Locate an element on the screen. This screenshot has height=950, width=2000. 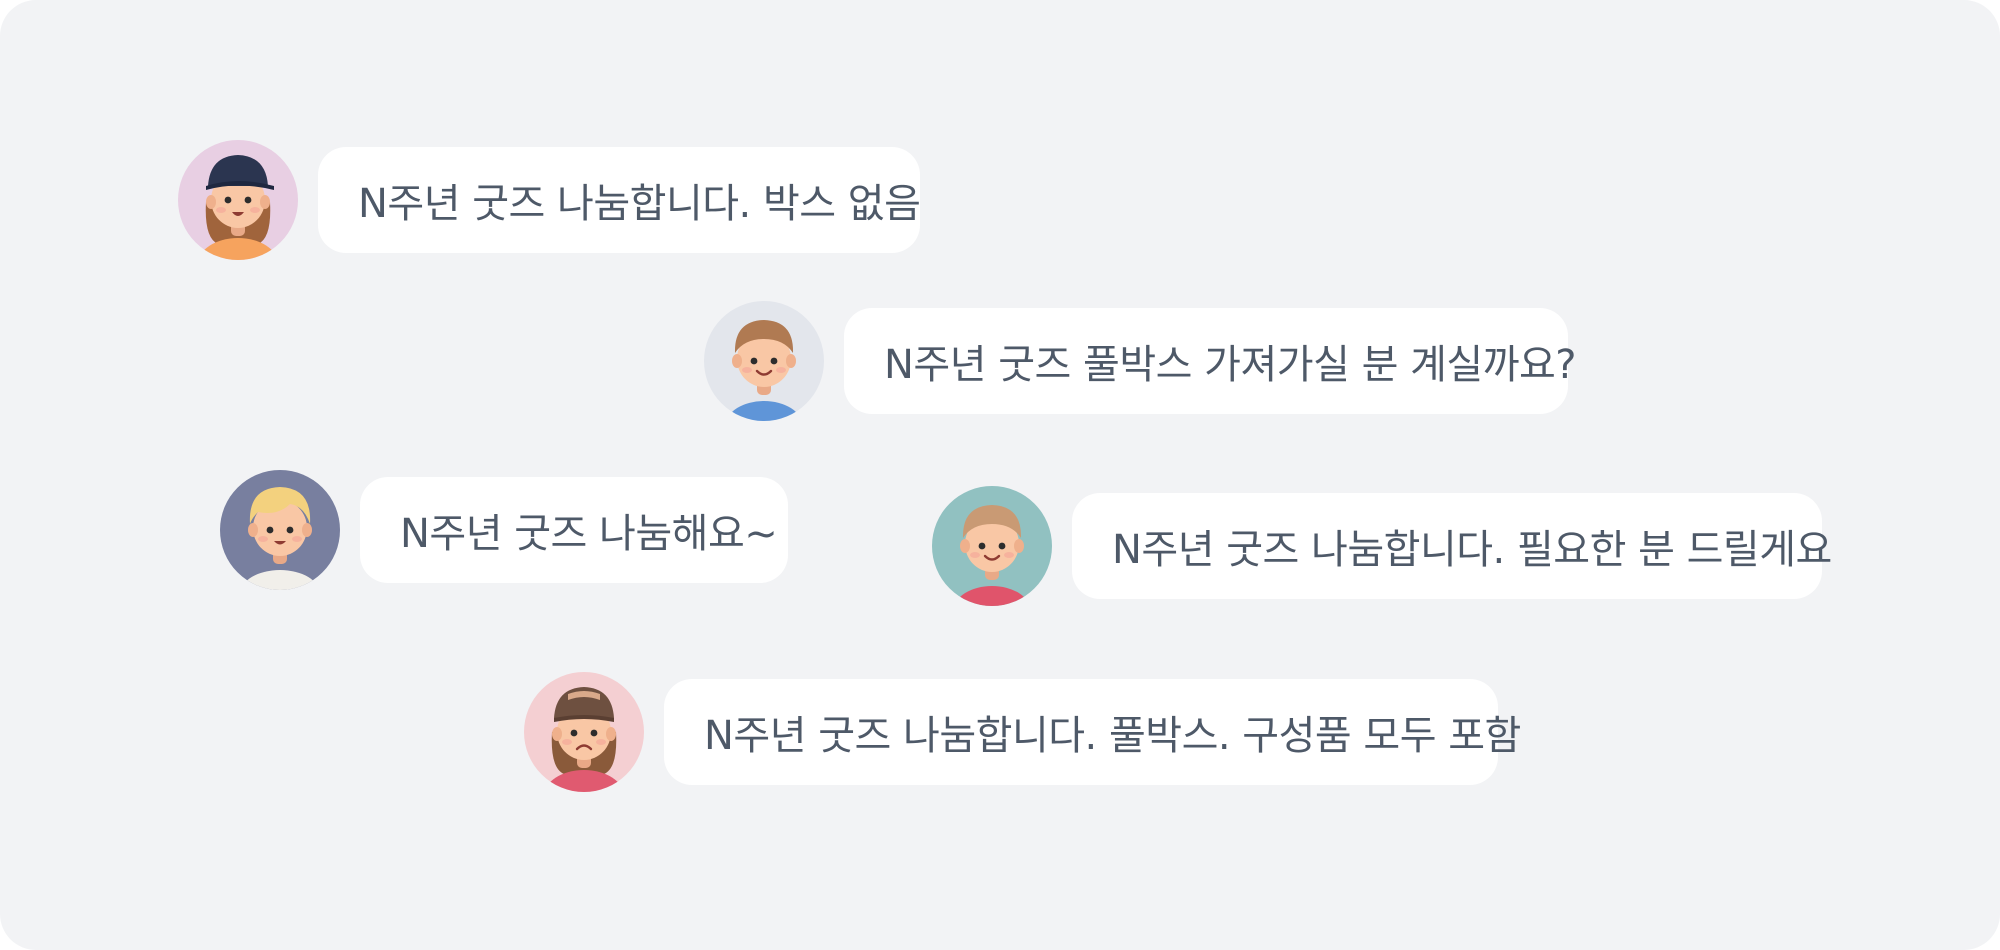
chat-message: N주년 굿즈 풀박스 가져가실 분 계실까요? is located at coordinates (1140, 361).